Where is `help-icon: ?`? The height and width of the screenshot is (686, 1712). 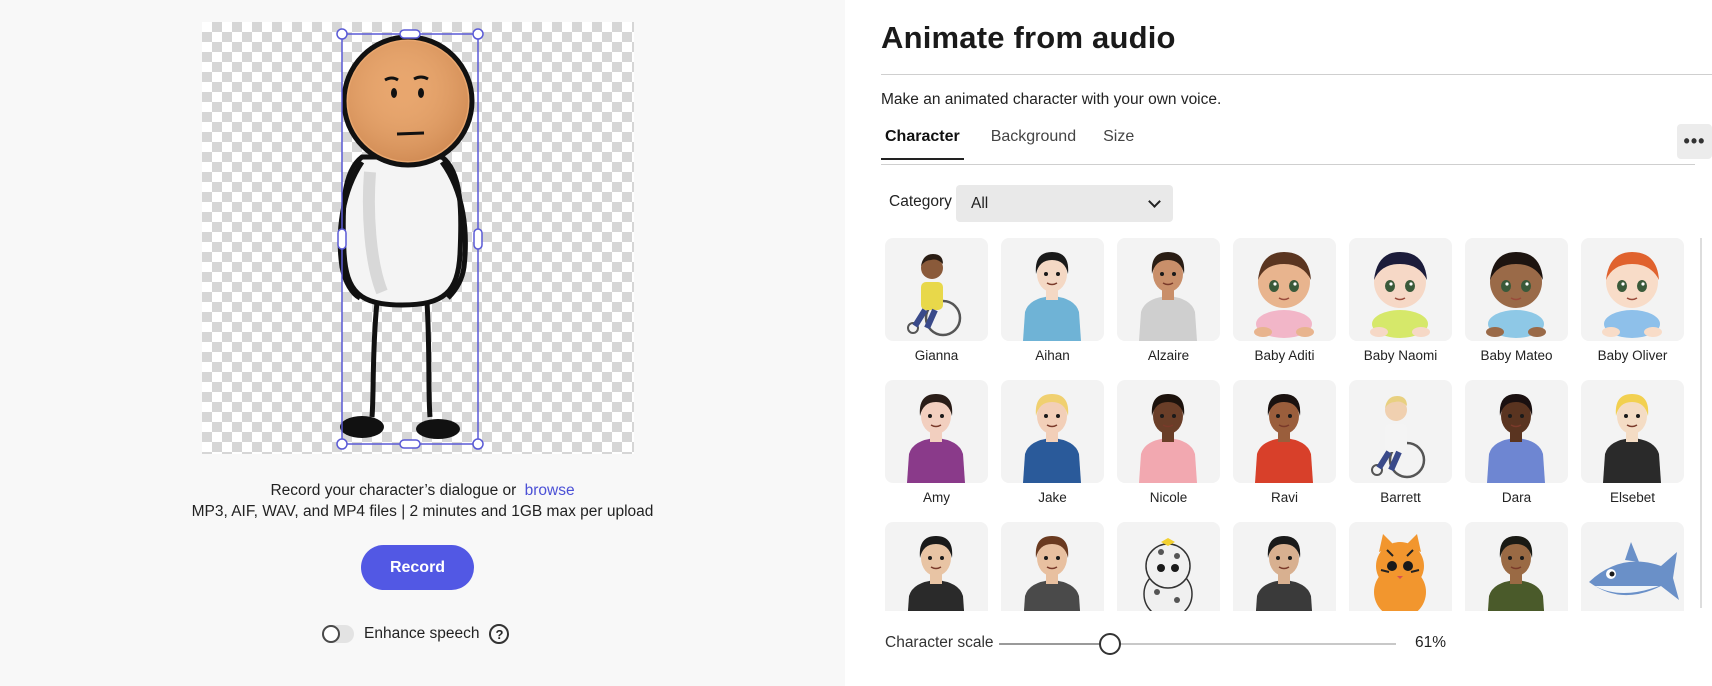
help-icon: ? is located at coordinates (499, 634).